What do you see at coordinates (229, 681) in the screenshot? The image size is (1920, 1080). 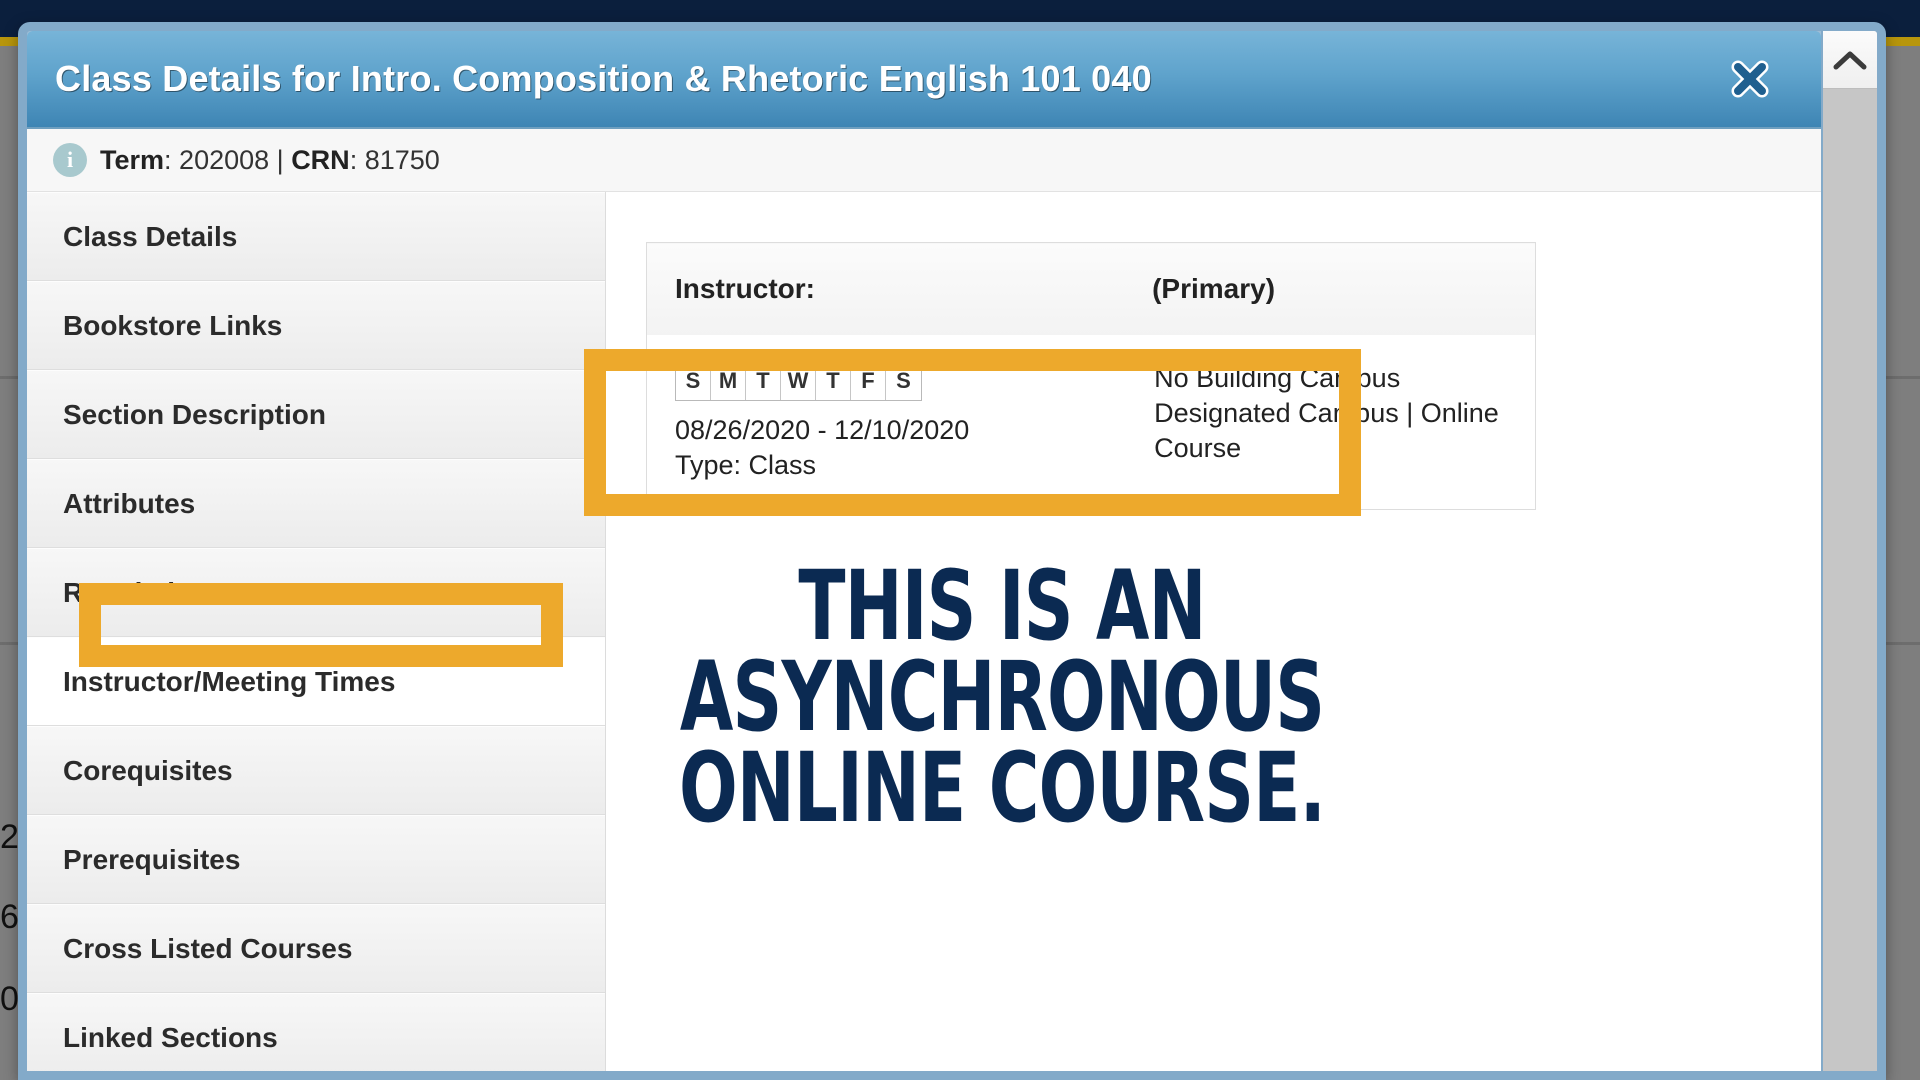 I see `sidebar-item-label: Instructor/Meeting Times` at bounding box center [229, 681].